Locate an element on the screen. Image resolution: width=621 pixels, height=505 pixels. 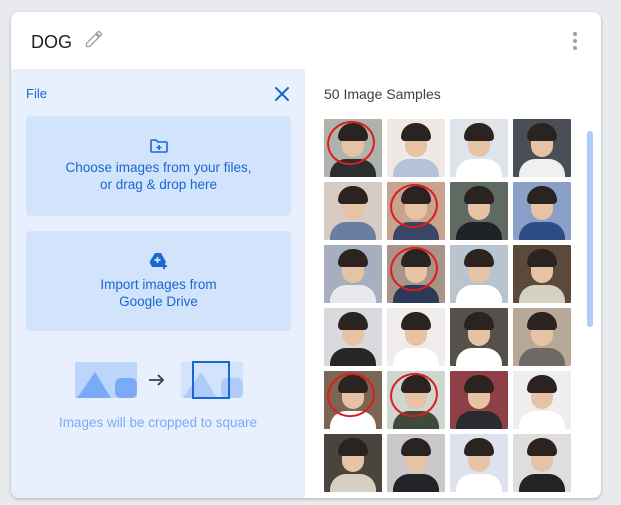
more-vert-icon is located at coordinates (575, 42).